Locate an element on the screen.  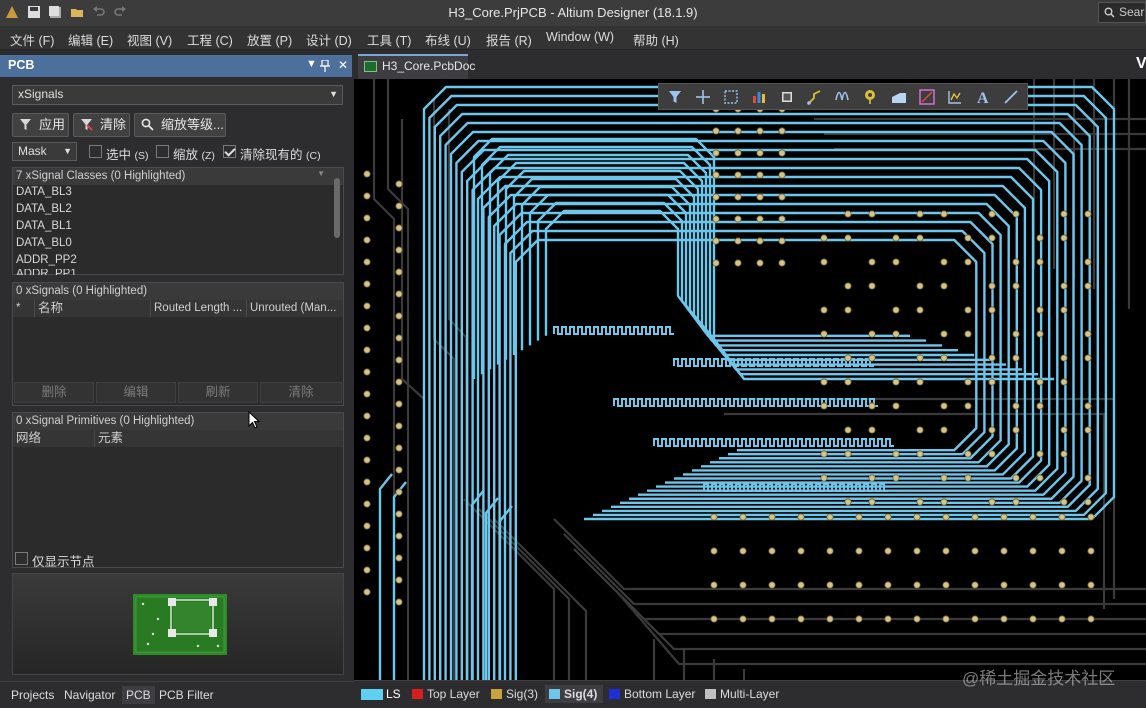
line-icon is located at coordinates (1011, 97).